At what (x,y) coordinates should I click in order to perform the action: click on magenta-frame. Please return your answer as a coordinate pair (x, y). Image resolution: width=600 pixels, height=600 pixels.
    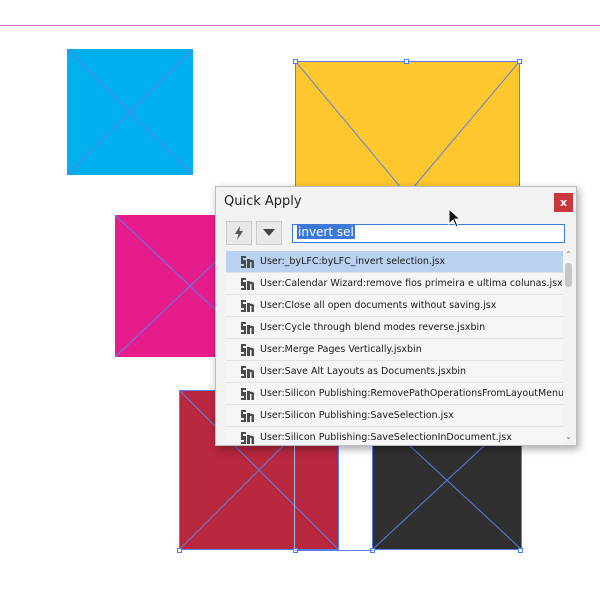
    Looking at the image, I should click on (170, 286).